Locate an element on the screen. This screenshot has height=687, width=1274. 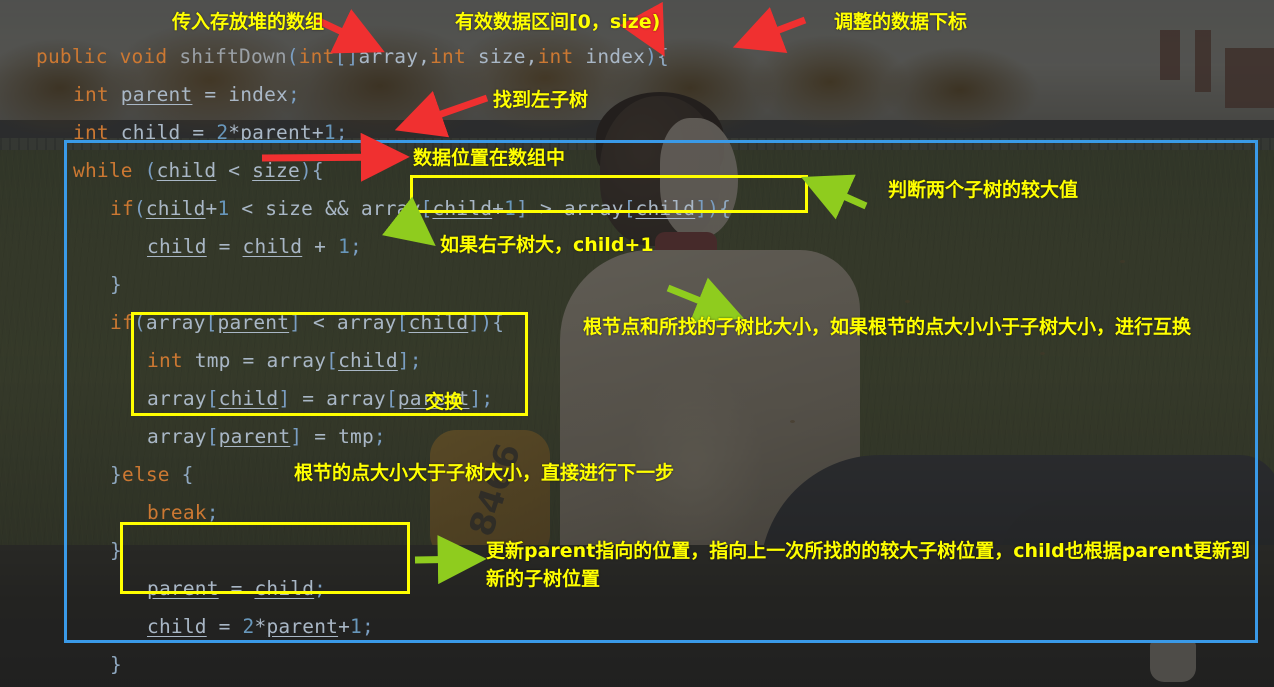
arrow-to-compare-line is located at coordinates (705, 300).